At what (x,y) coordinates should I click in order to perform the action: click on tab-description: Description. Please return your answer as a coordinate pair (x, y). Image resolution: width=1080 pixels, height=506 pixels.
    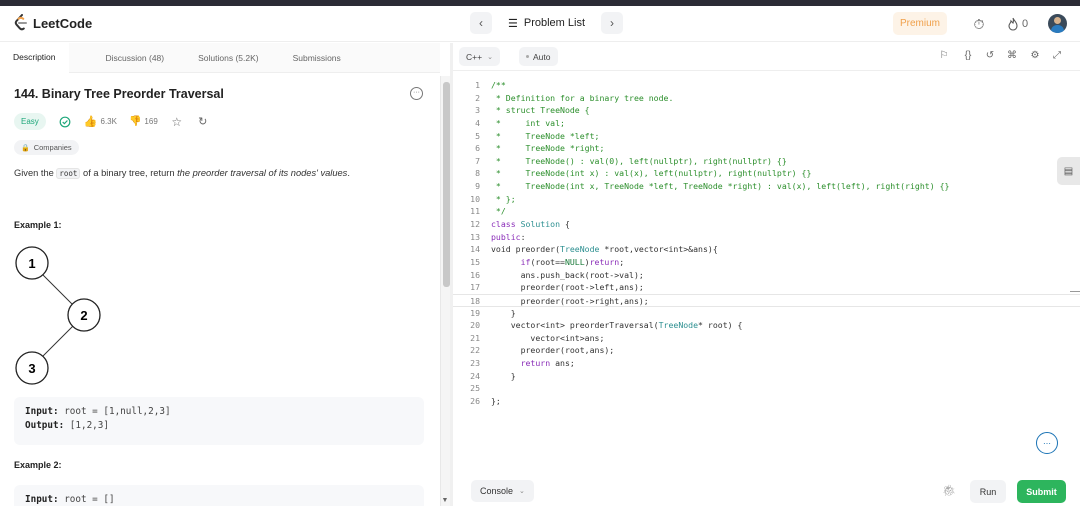
    Looking at the image, I should click on (34, 58).